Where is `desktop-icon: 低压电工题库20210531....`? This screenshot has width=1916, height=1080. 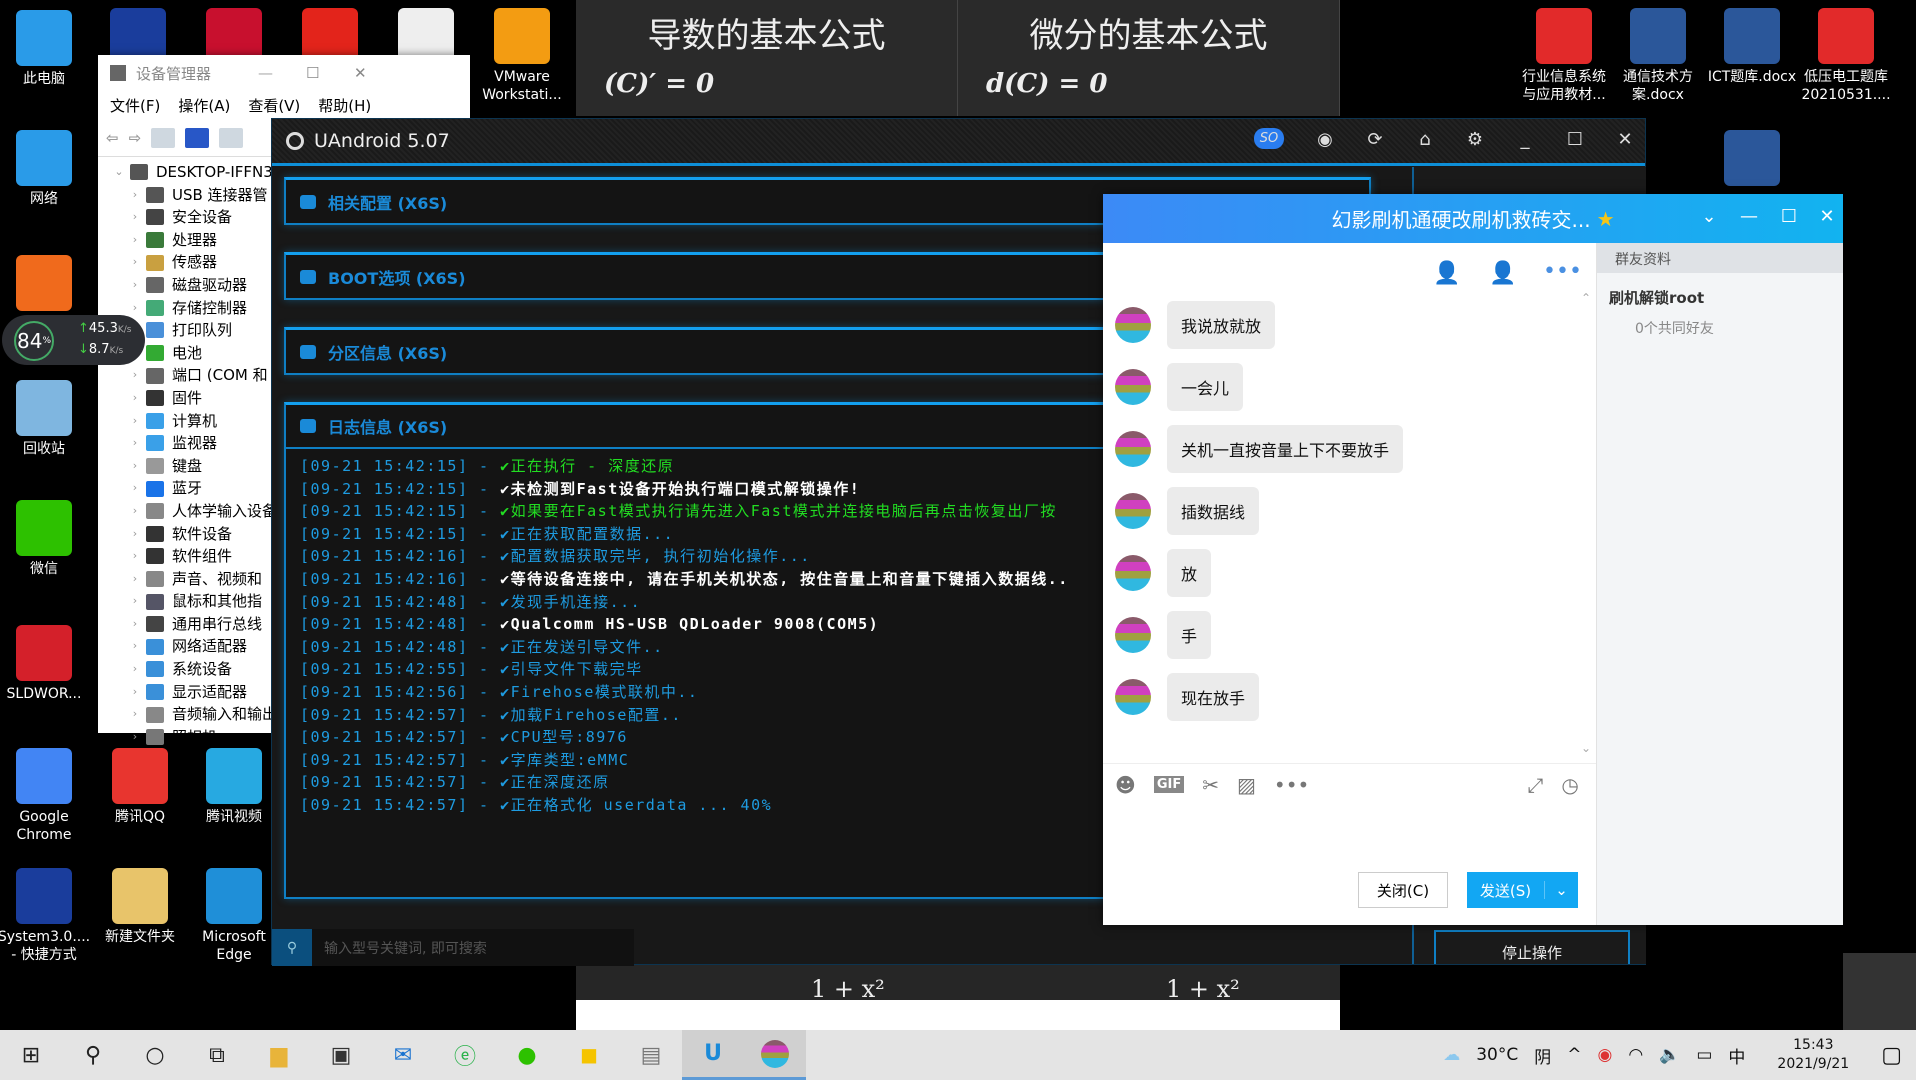
desktop-icon: 低压电工题库20210531.... is located at coordinates (1846, 56).